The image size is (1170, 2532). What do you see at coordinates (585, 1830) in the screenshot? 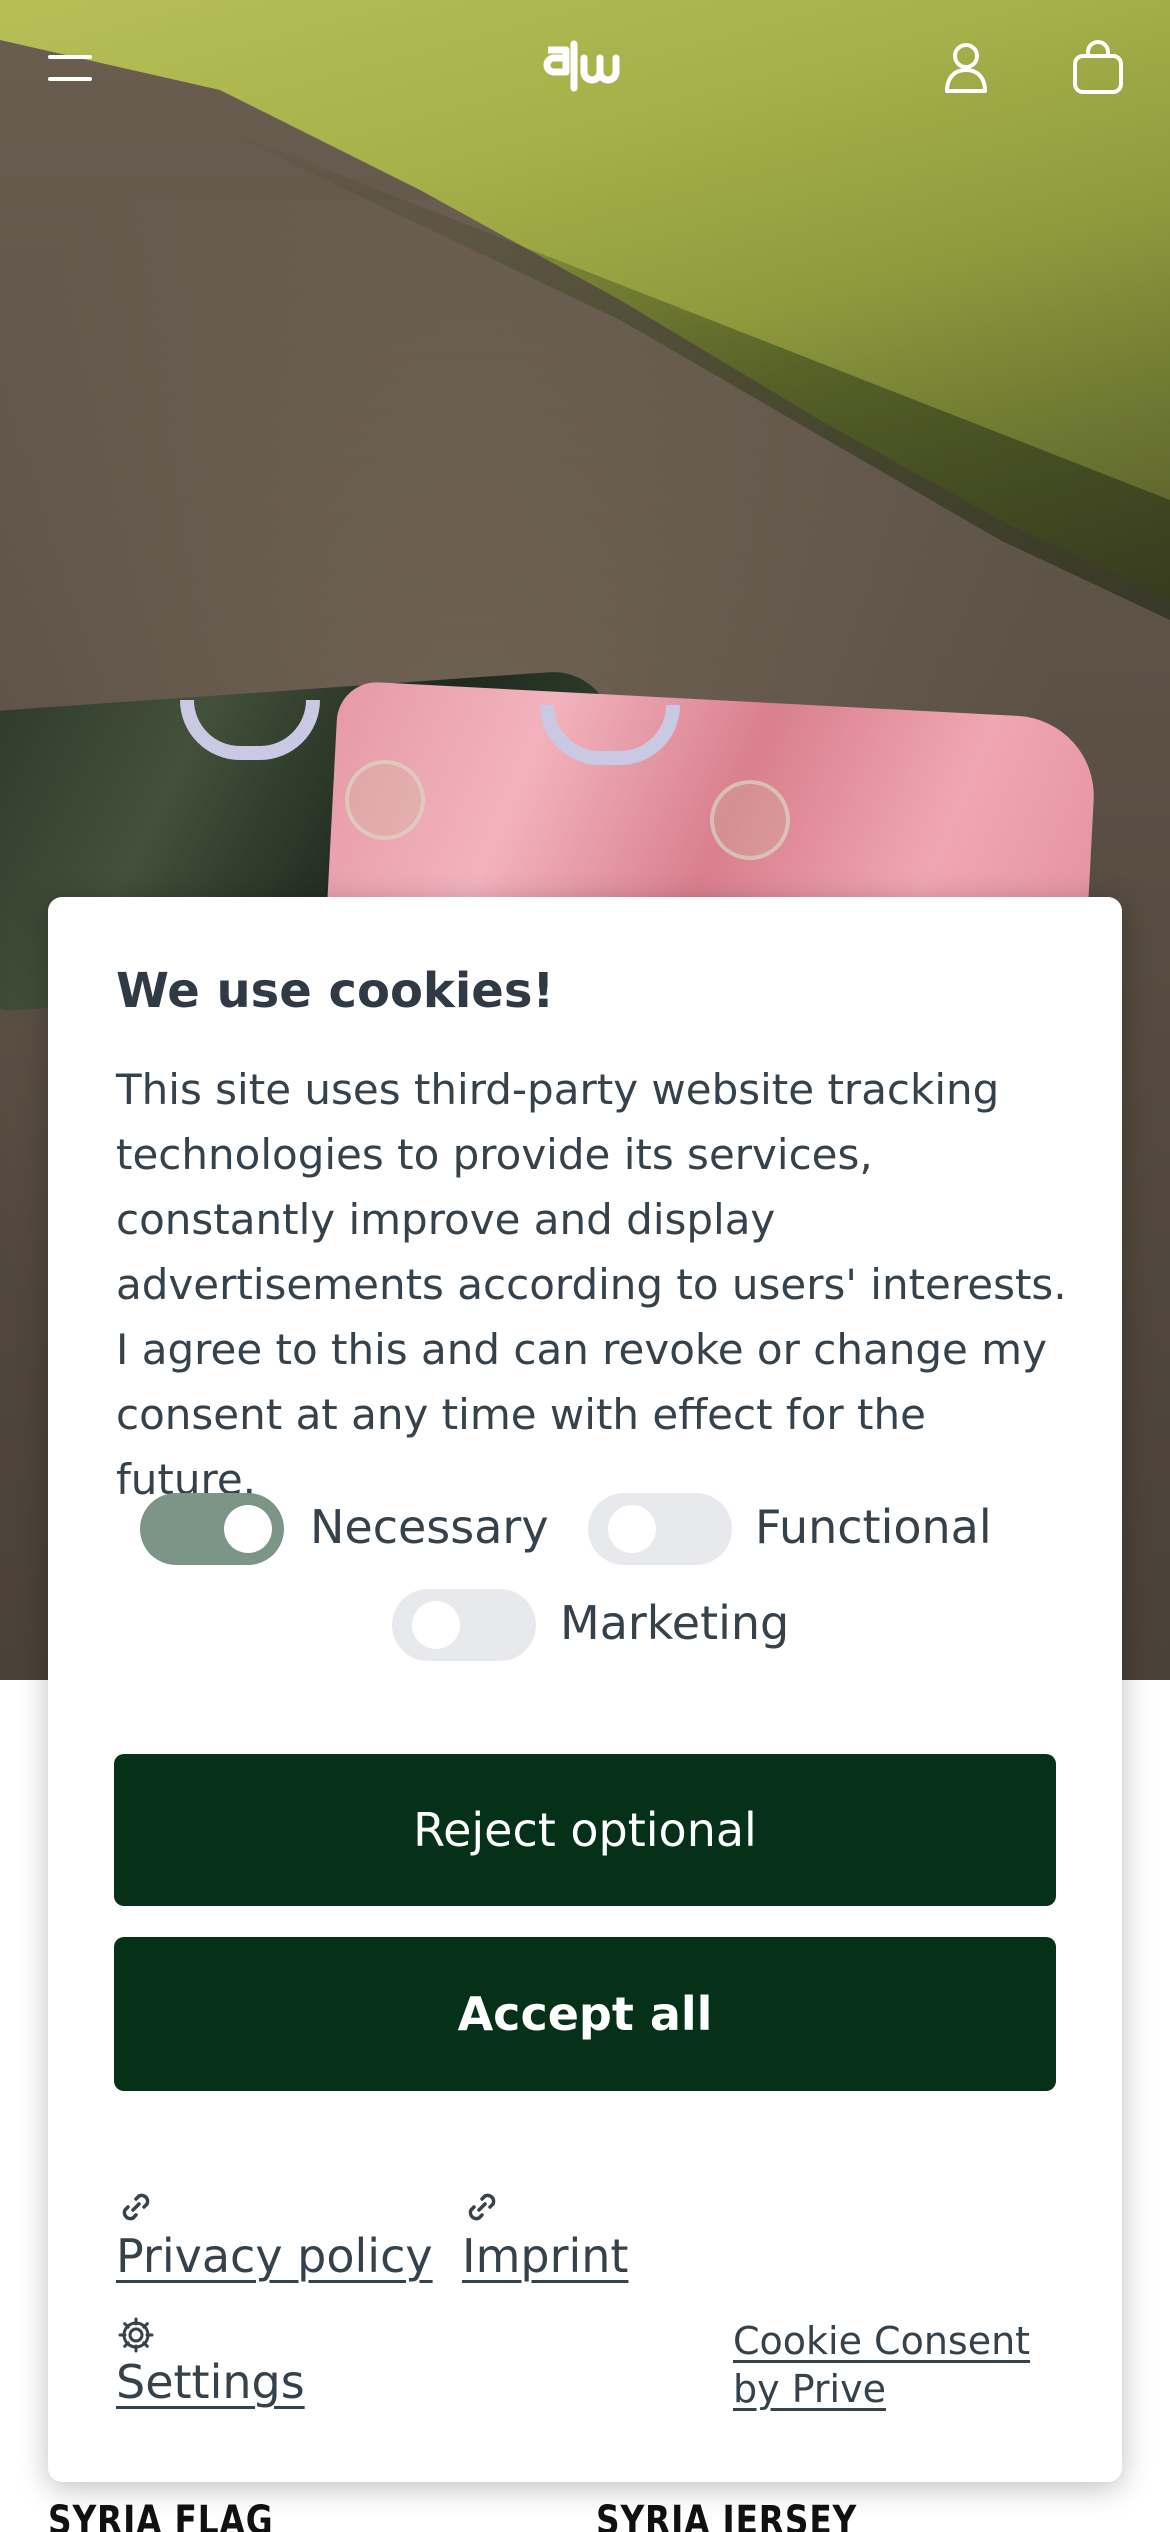
I see `reject-optional-button: Reject optional` at bounding box center [585, 1830].